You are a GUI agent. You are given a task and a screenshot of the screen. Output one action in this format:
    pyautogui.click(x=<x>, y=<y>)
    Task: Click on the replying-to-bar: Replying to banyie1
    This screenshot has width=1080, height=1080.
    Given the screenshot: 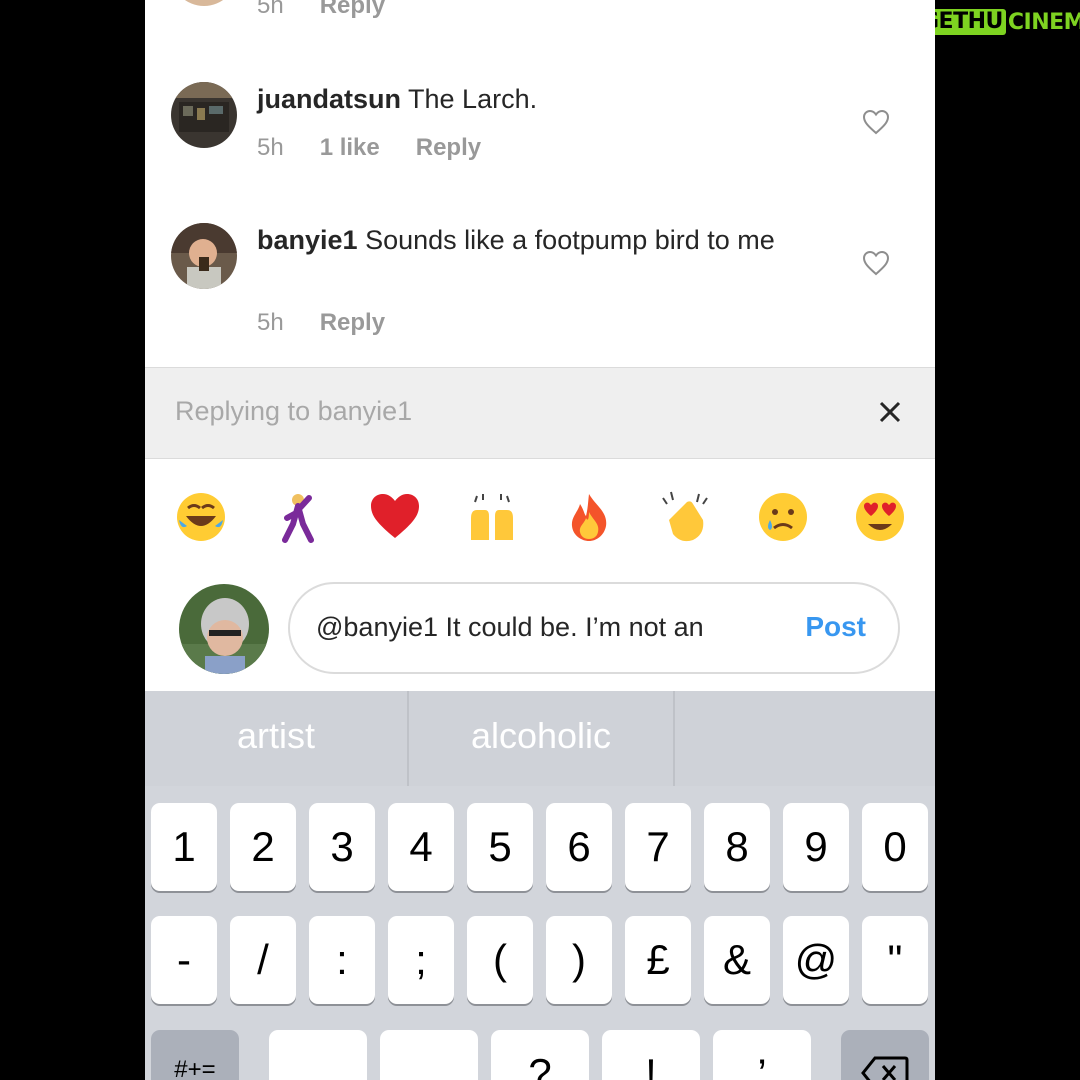 What is the action you would take?
    pyautogui.click(x=540, y=413)
    